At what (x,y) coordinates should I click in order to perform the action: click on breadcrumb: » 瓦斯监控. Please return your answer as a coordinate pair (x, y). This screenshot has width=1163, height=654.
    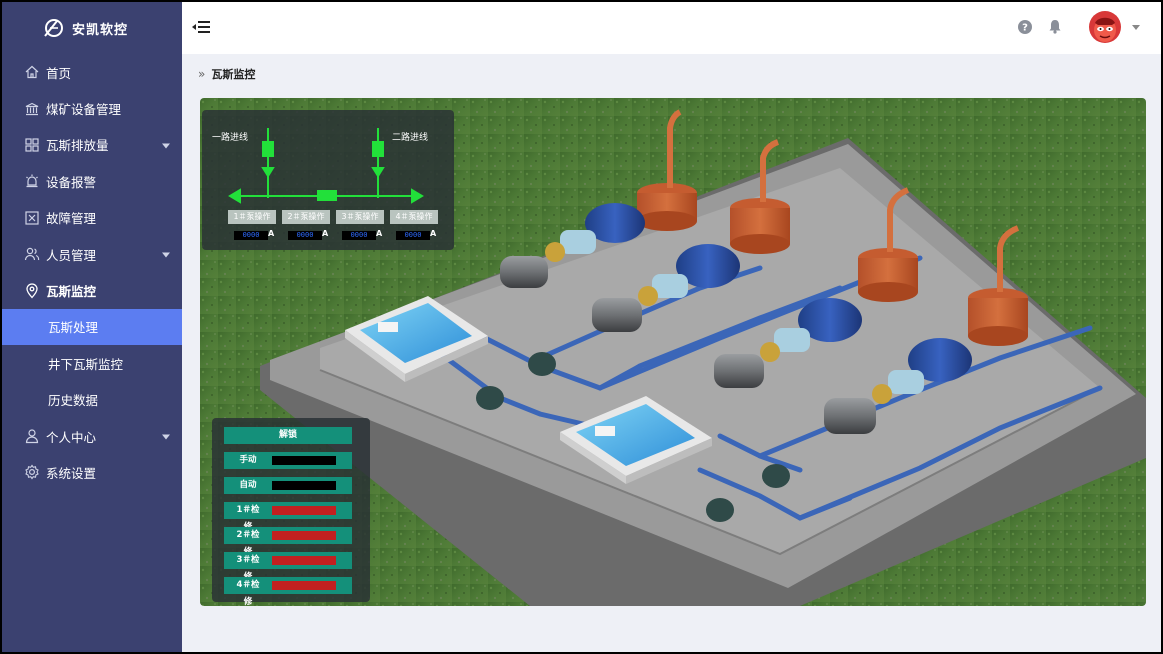
    Looking at the image, I should click on (226, 74).